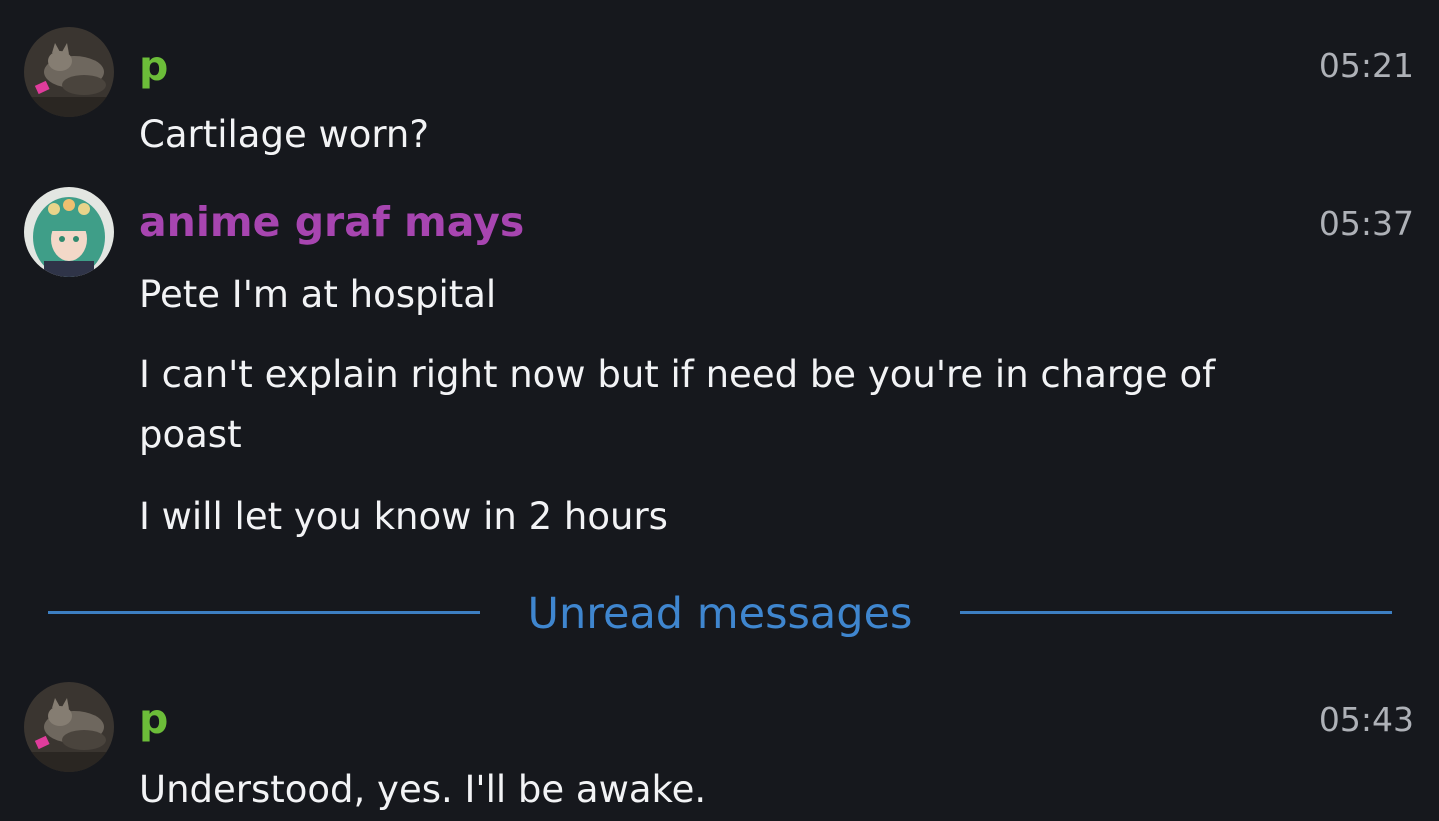 Image resolution: width=1439 pixels, height=821 pixels. I want to click on message-author: anime graf mays, so click(331, 222).